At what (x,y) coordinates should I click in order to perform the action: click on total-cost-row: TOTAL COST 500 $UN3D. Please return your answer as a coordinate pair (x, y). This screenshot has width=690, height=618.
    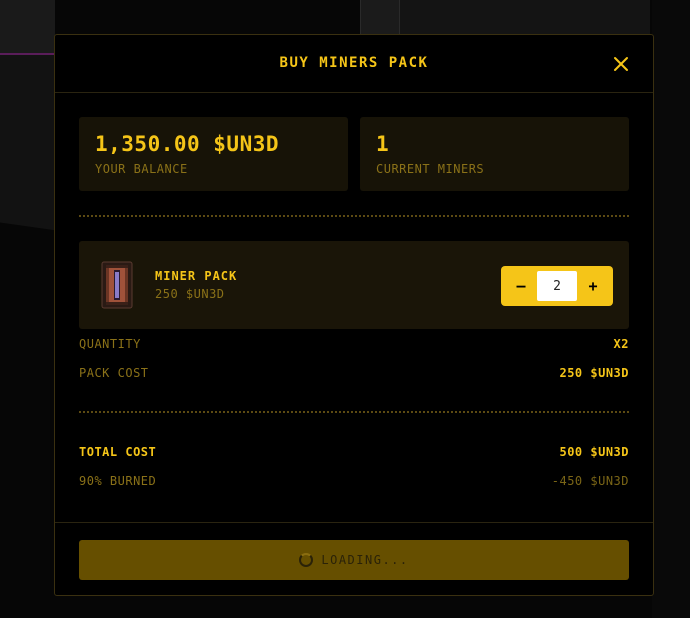
    Looking at the image, I should click on (354, 453).